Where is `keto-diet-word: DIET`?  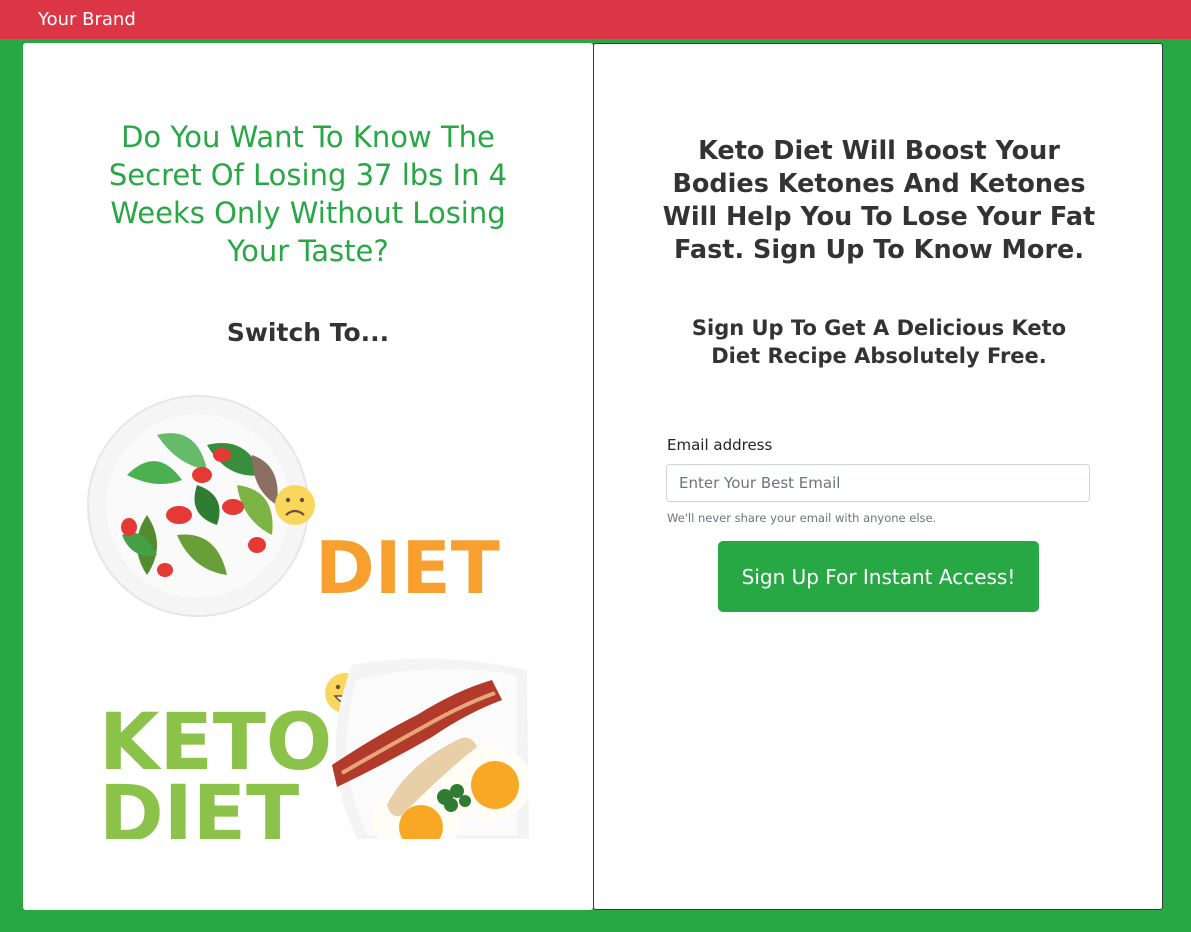 keto-diet-word: DIET is located at coordinates (199, 804).